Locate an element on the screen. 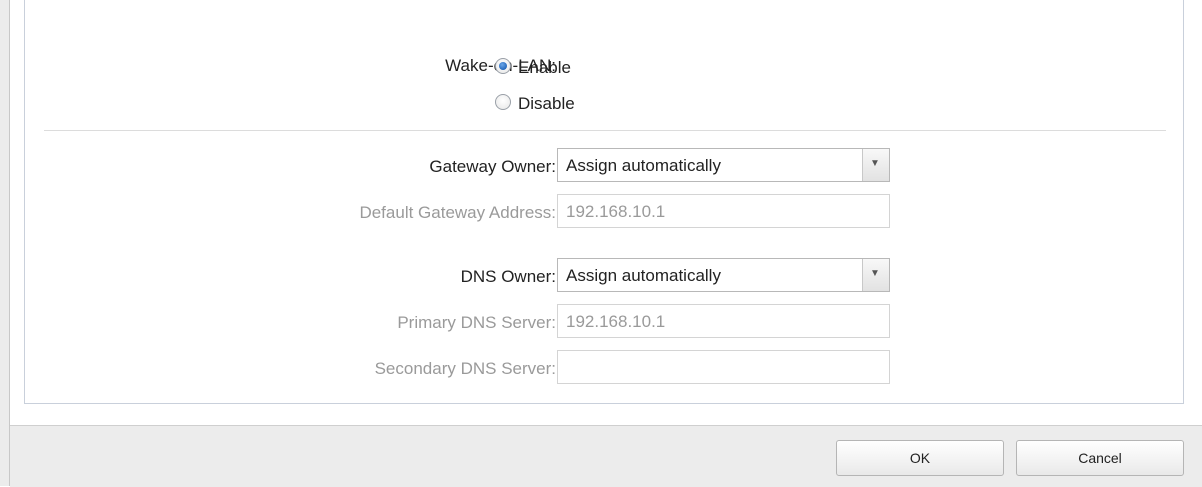 The width and height of the screenshot is (1202, 487). gateway-owner-dropdown-button: ▼ is located at coordinates (875, 165).